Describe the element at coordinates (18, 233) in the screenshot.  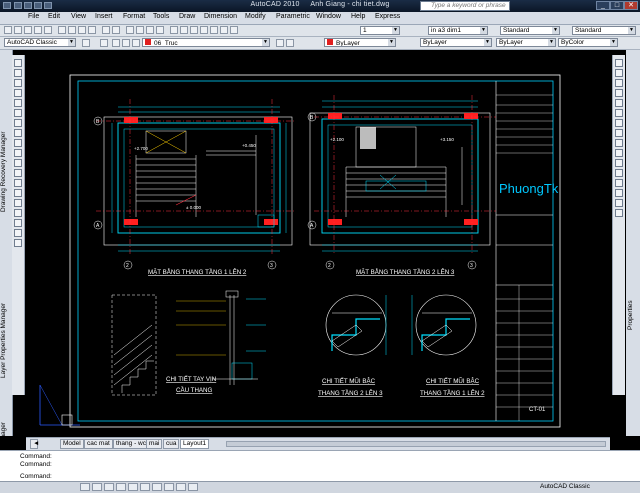
I see `table-icon` at that location.